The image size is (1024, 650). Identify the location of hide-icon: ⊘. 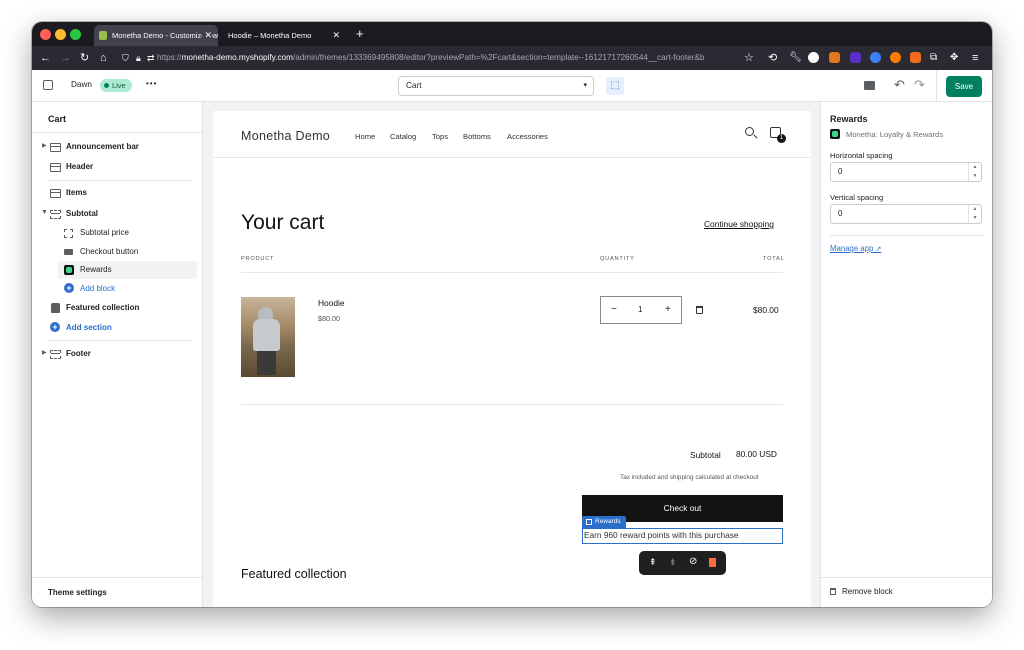
(693, 561).